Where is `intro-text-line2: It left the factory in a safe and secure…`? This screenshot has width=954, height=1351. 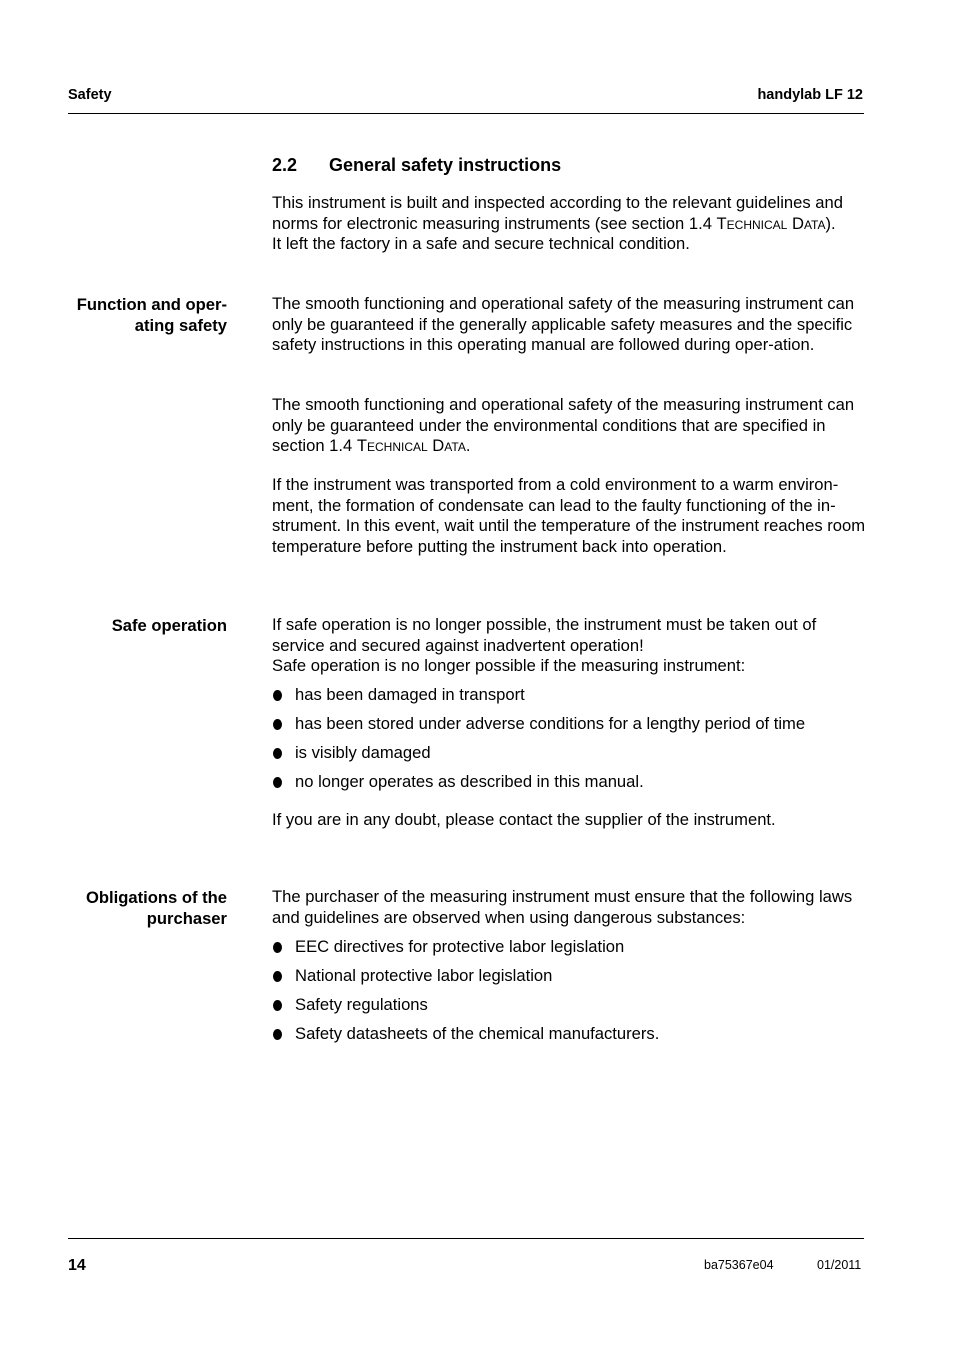 intro-text-line2: It left the factory in a safe and secure… is located at coordinates (481, 244).